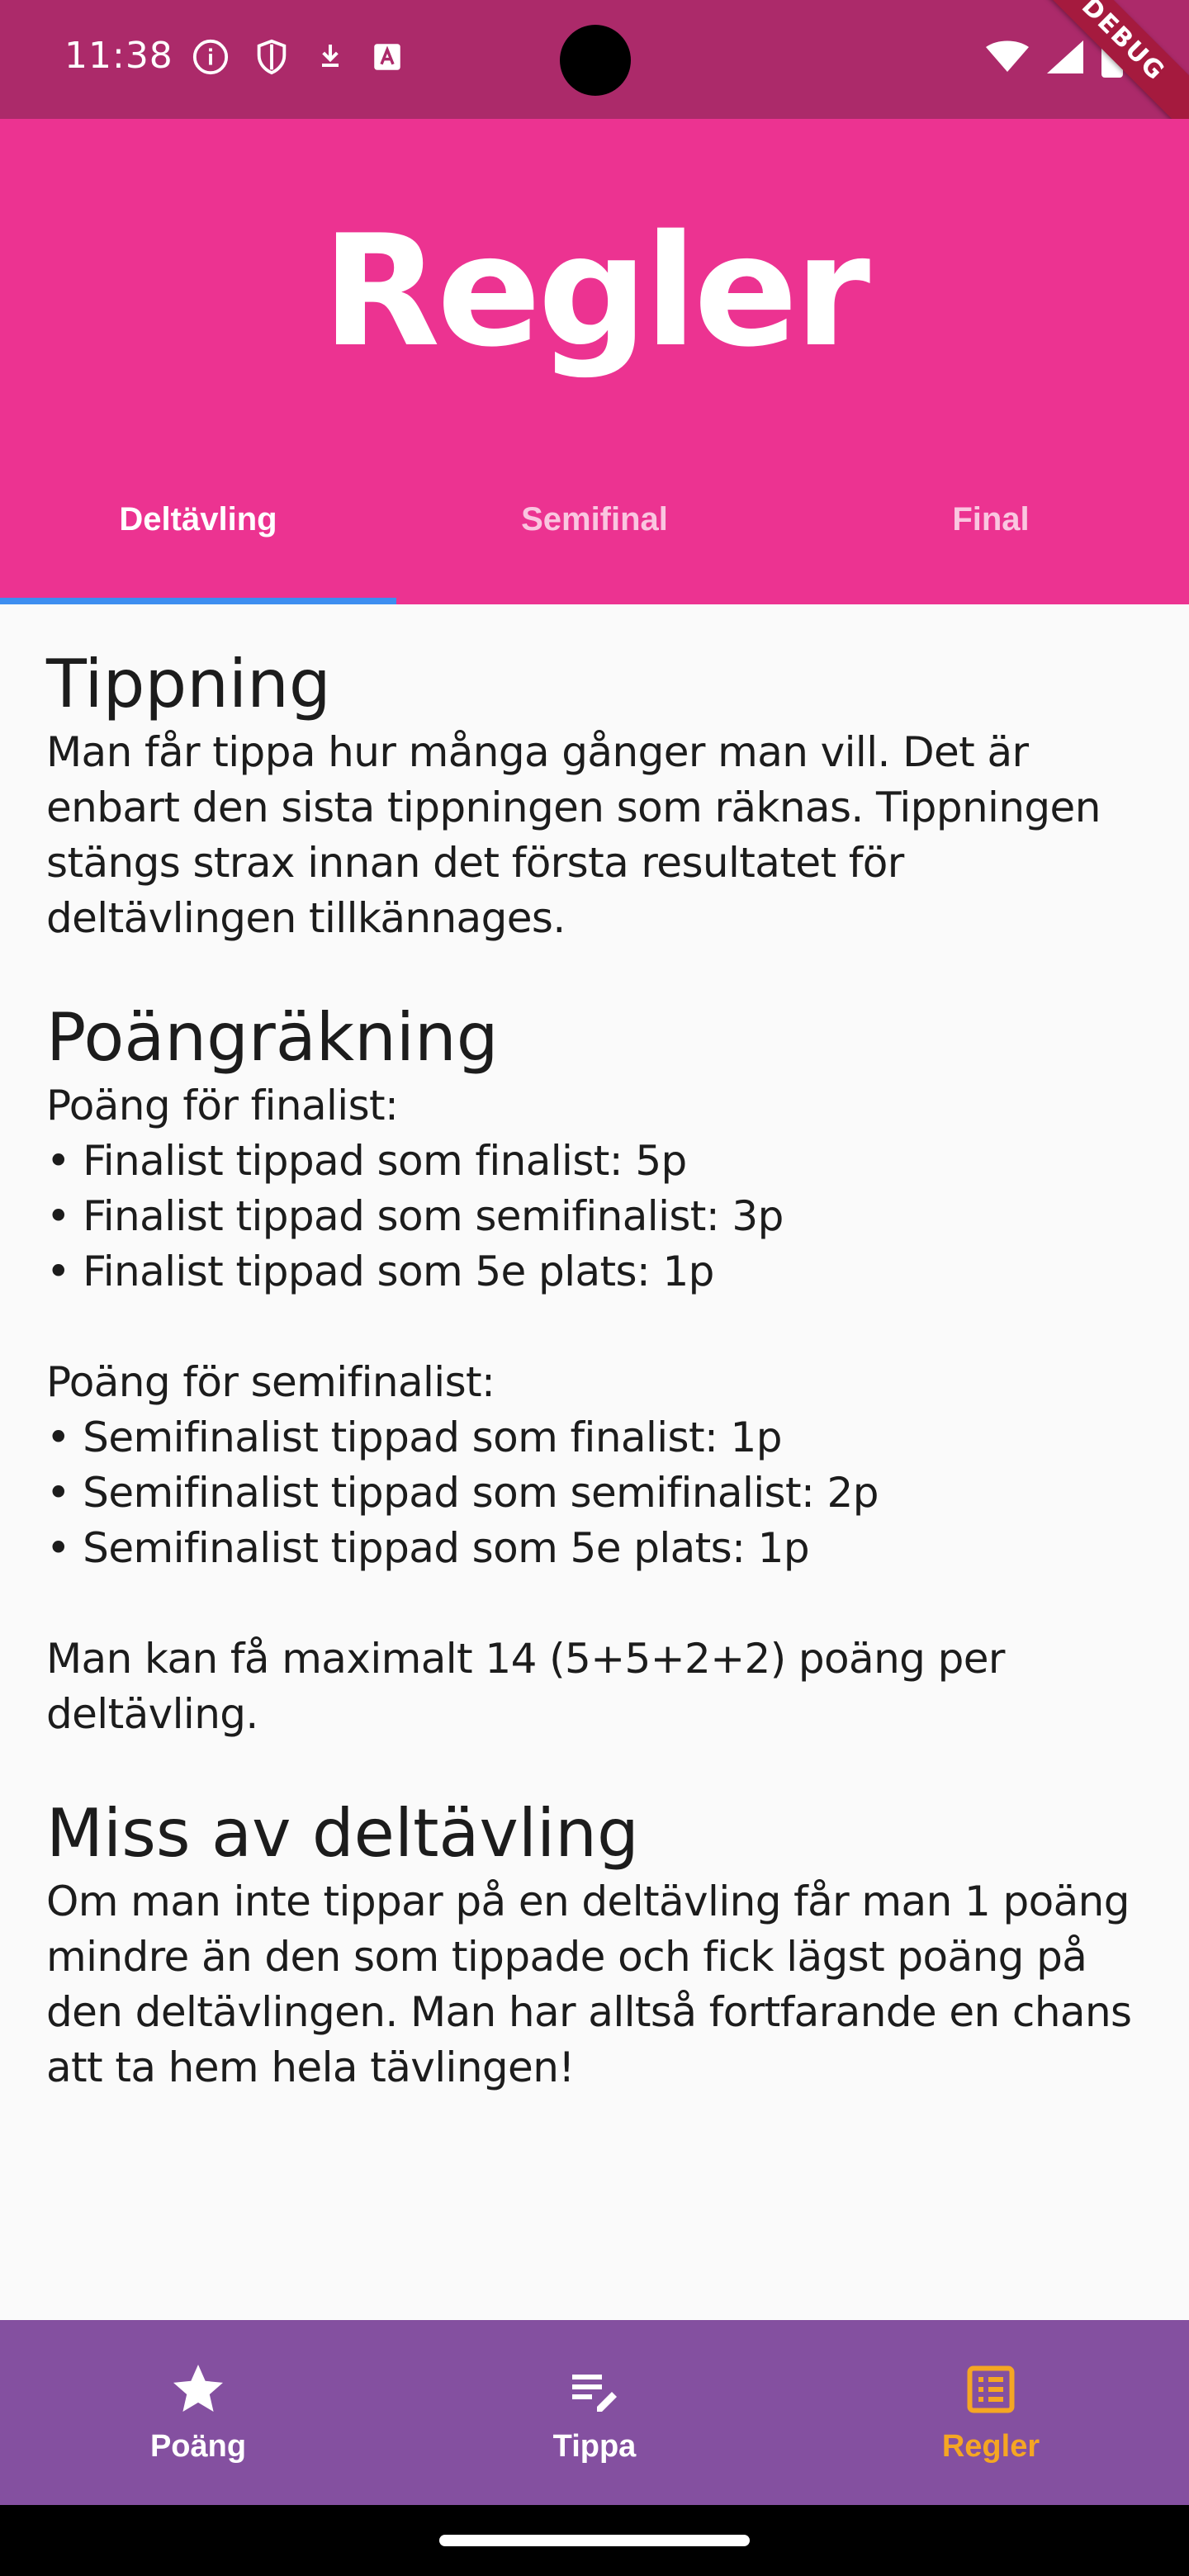 This screenshot has width=1189, height=2576. Describe the element at coordinates (595, 291) in the screenshot. I see `page-title: Regler` at that location.